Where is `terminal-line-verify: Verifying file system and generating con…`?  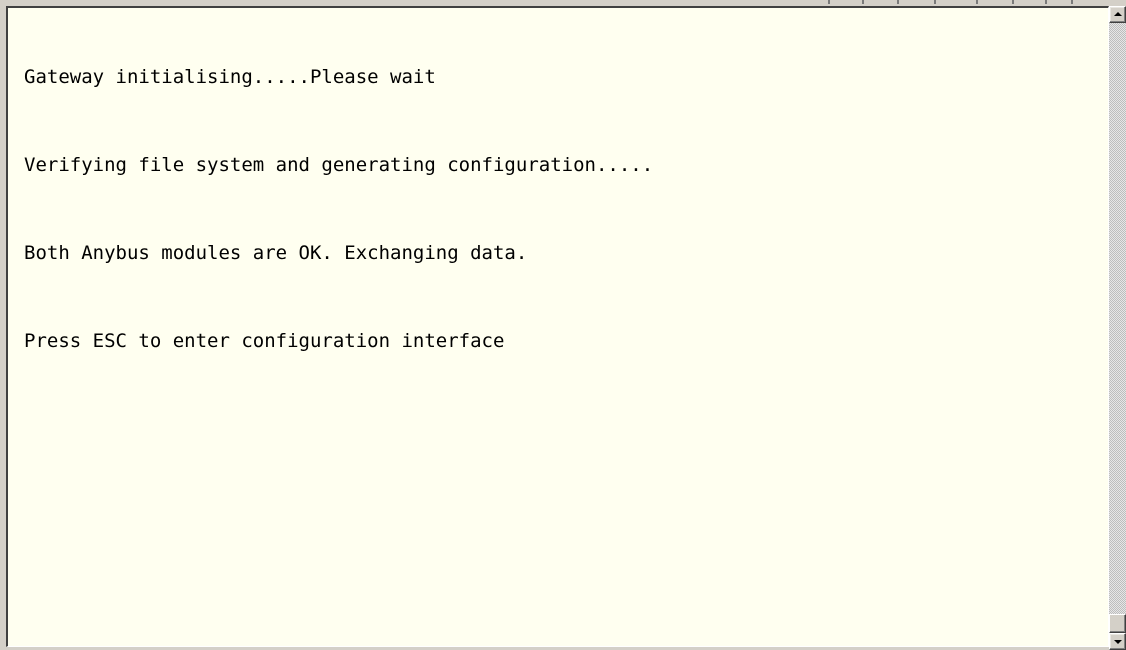 terminal-line-verify: Verifying file system and generating con… is located at coordinates (339, 165).